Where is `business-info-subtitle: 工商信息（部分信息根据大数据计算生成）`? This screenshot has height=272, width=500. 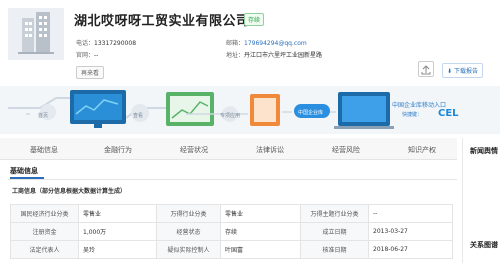 business-info-subtitle: 工商信息（部分信息根据大数据计算生成） is located at coordinates (69, 191).